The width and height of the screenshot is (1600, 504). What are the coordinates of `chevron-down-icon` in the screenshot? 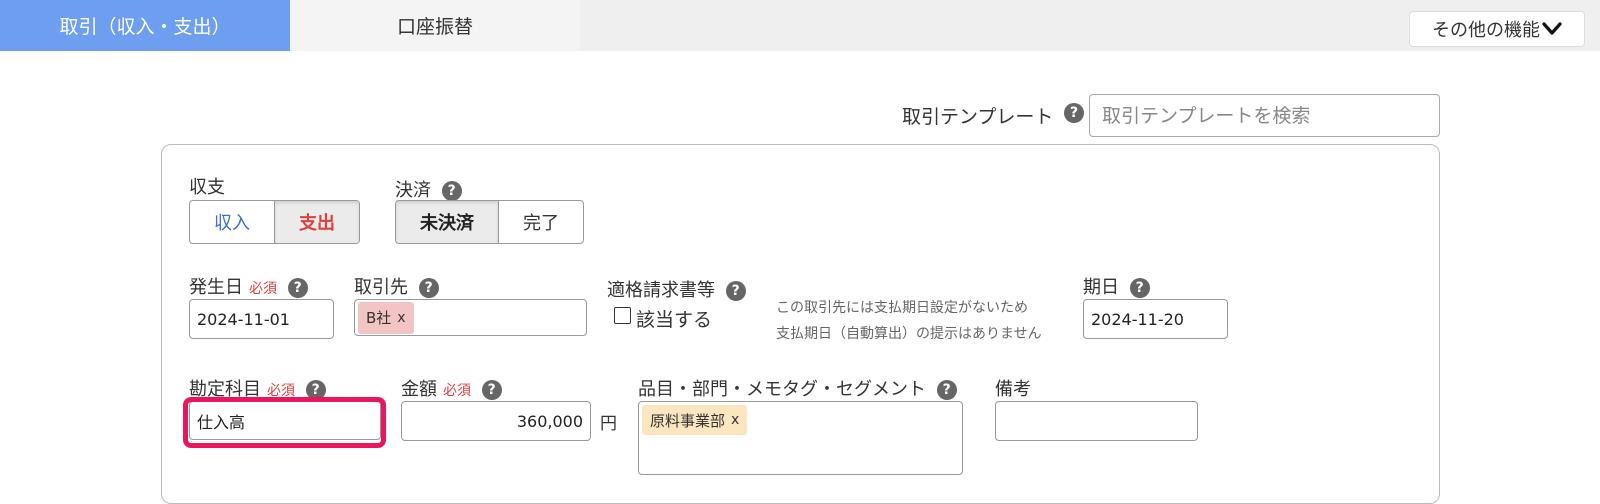 It's located at (1552, 28).